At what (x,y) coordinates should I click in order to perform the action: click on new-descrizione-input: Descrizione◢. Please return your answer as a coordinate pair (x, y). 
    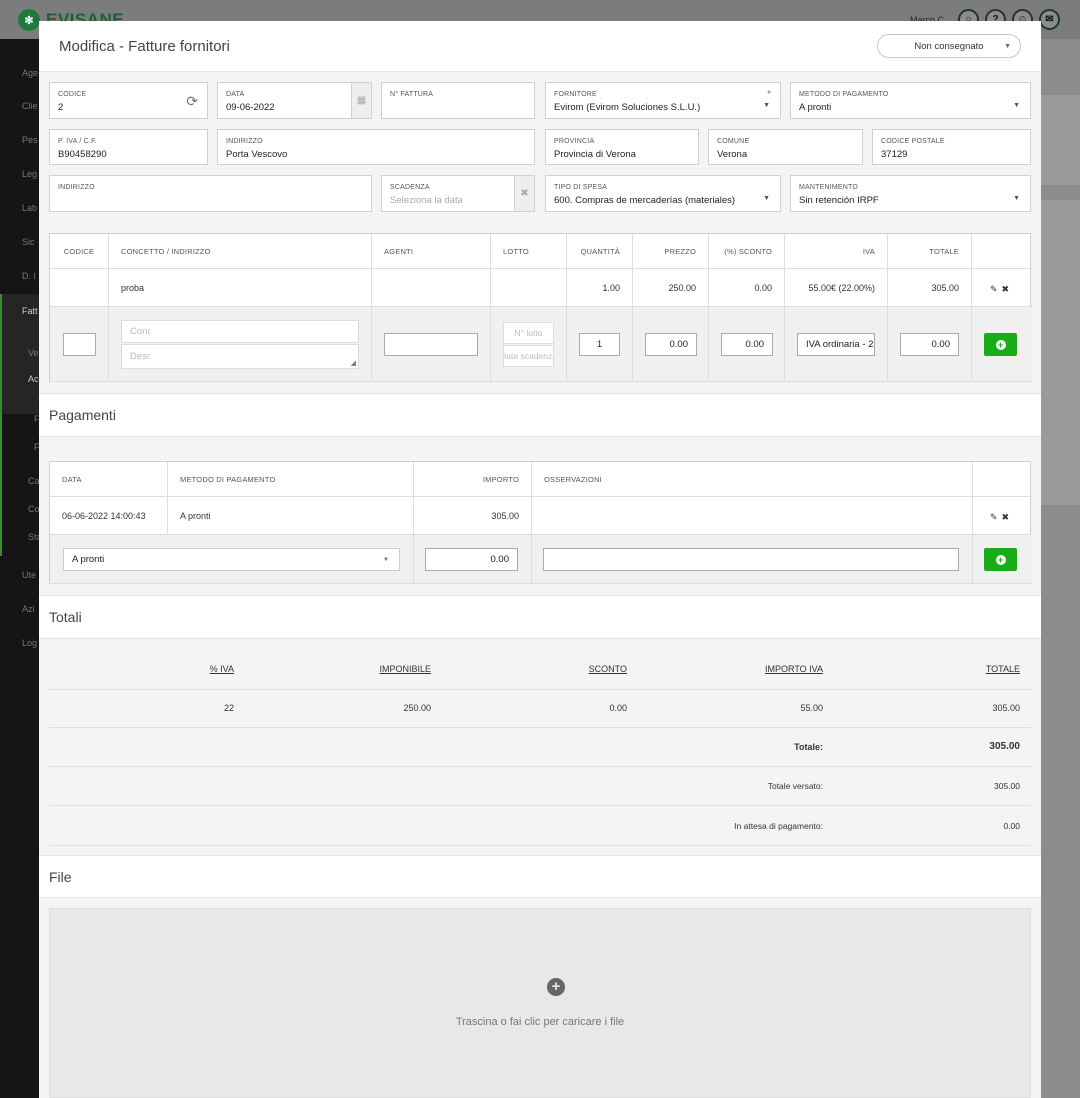
    Looking at the image, I should click on (240, 356).